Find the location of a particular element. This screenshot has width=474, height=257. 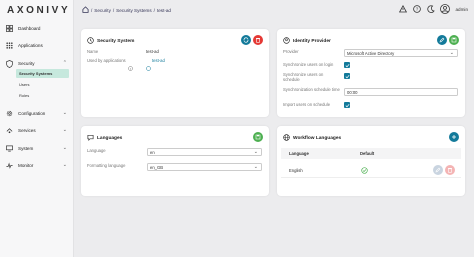

name-value: test-ad is located at coordinates (152, 51).